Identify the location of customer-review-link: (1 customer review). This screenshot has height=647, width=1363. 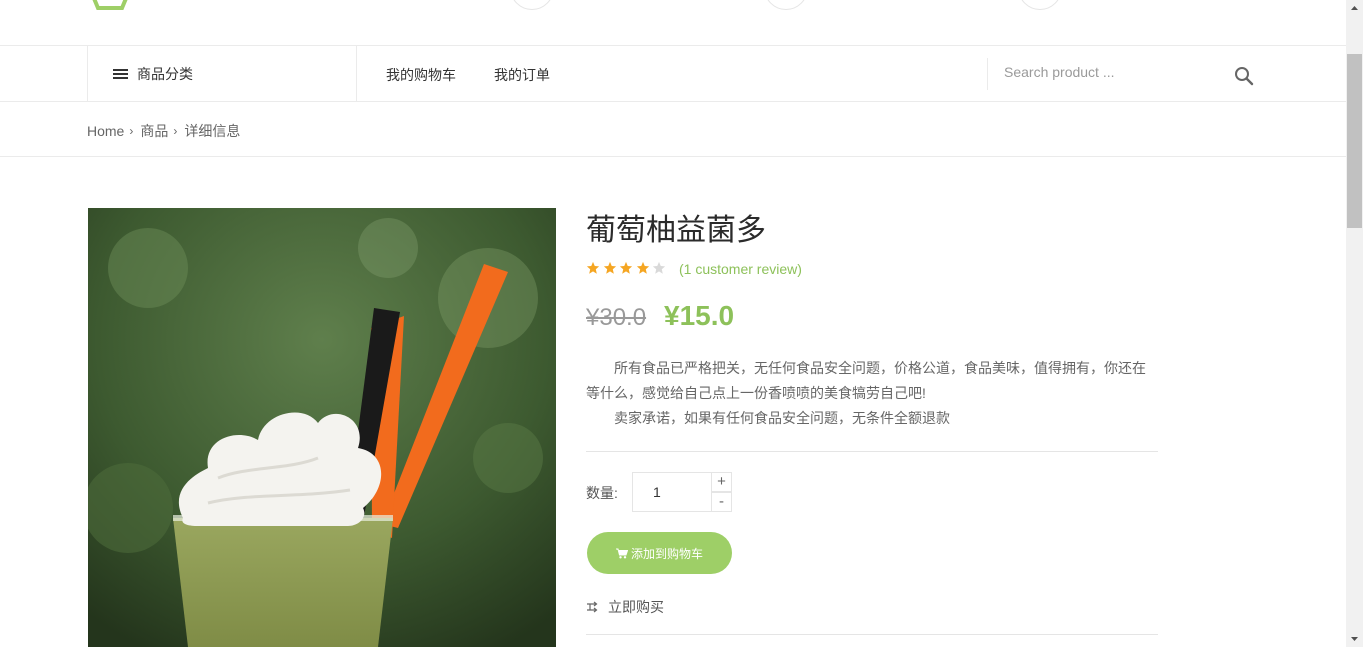
(740, 269).